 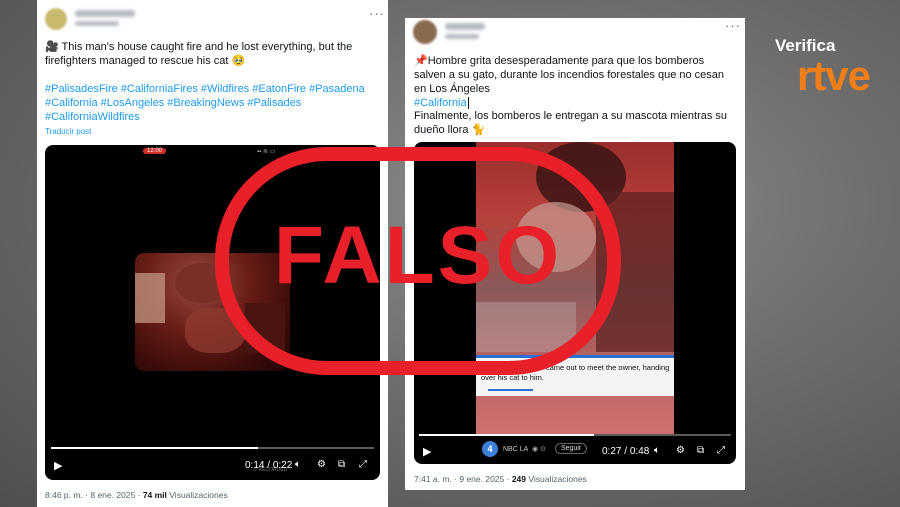 What do you see at coordinates (418, 255) in the screenshot?
I see `falso-stamp-label: FALSO` at bounding box center [418, 255].